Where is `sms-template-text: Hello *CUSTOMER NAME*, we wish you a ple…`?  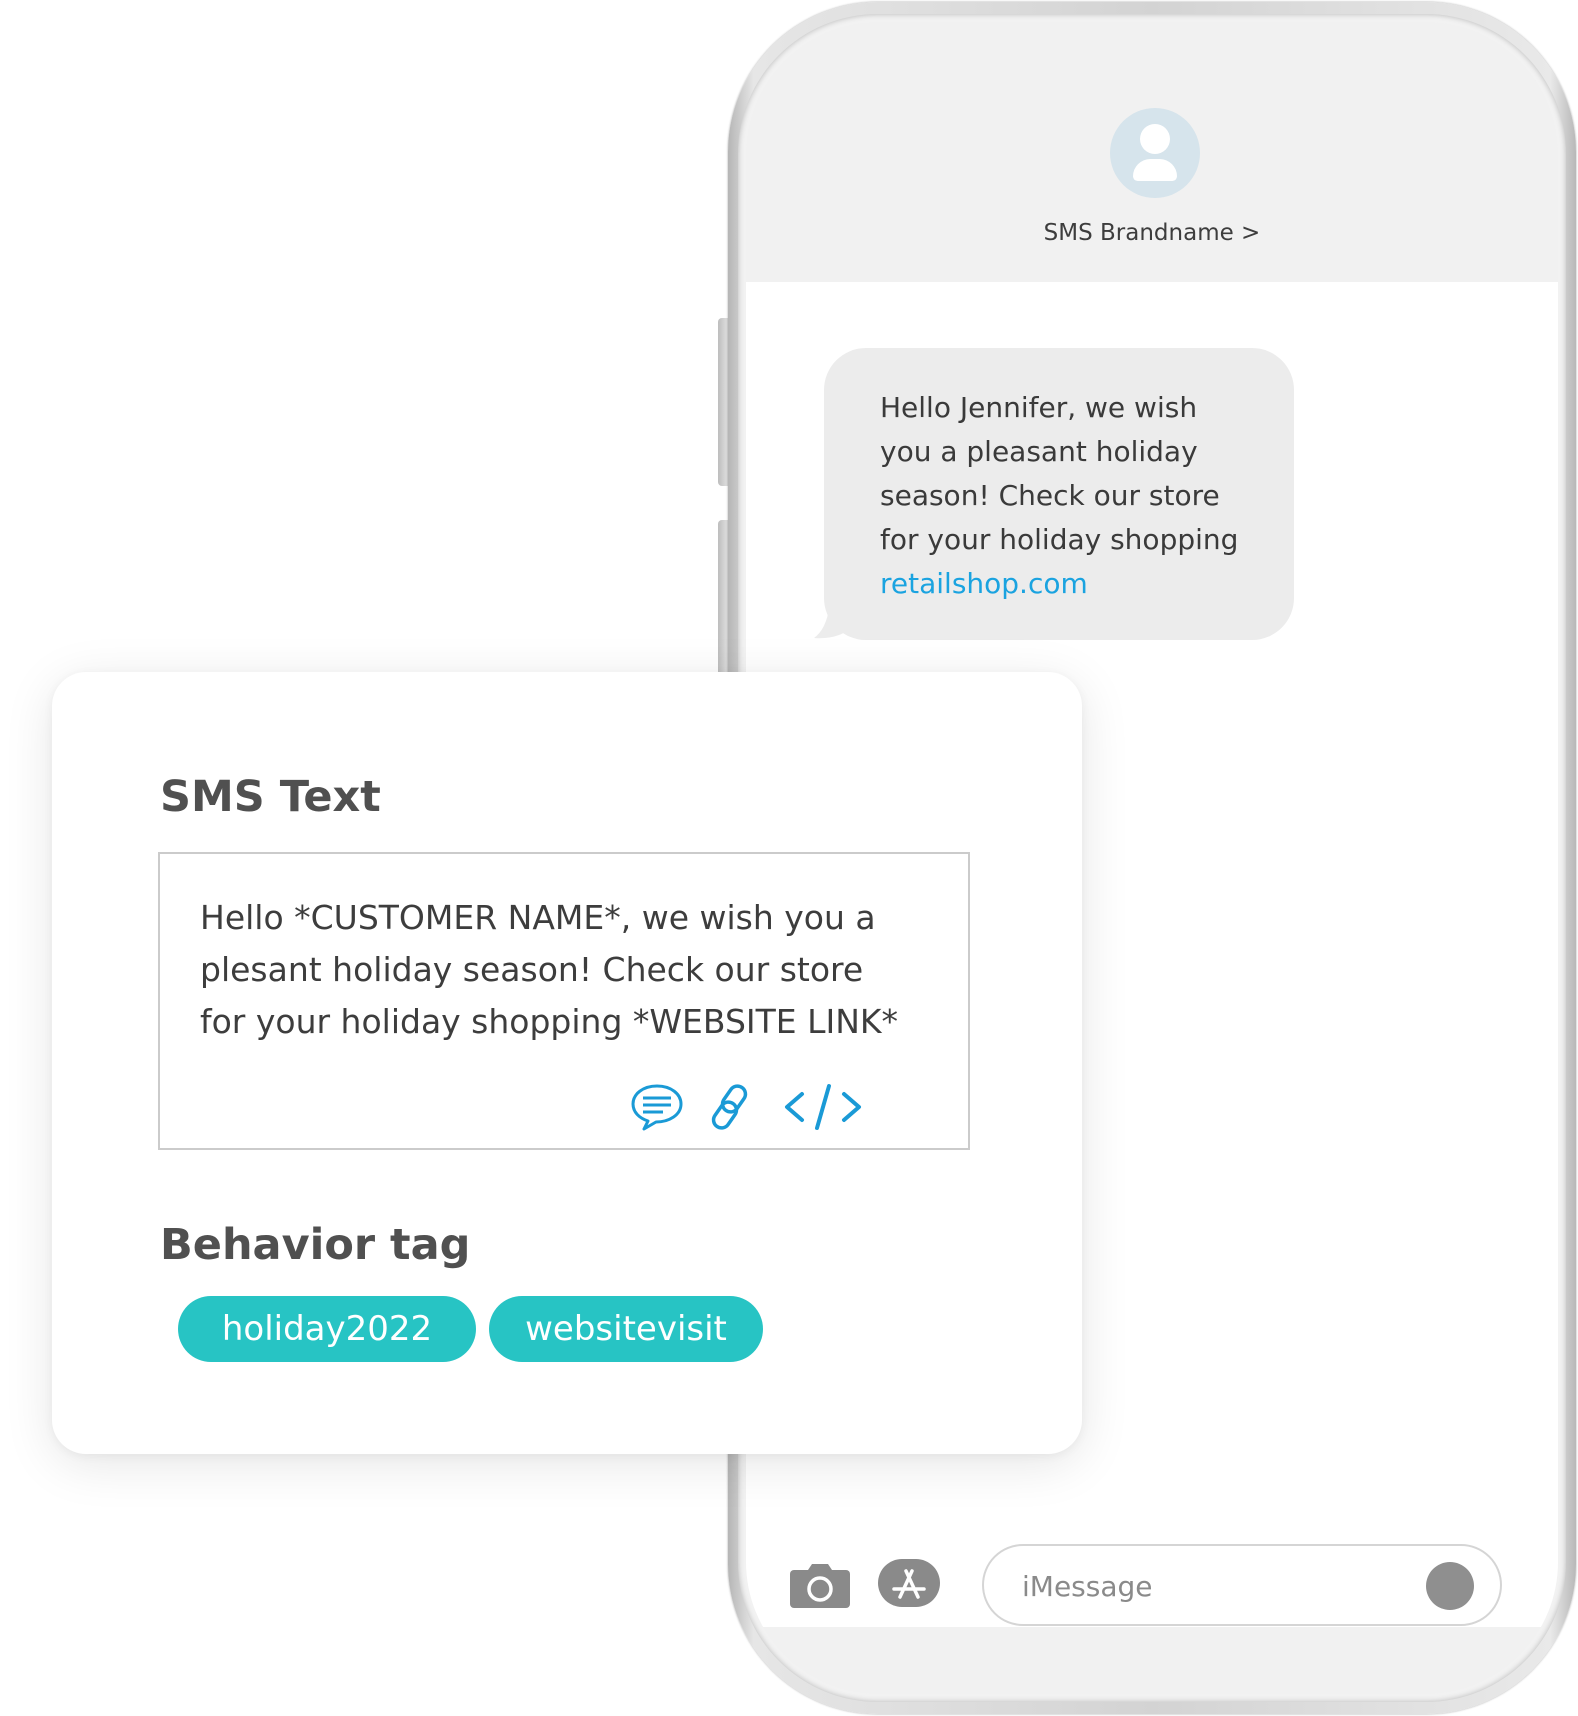
sms-template-text: Hello *CUSTOMER NAME*, we wish you a ple… is located at coordinates (549, 970).